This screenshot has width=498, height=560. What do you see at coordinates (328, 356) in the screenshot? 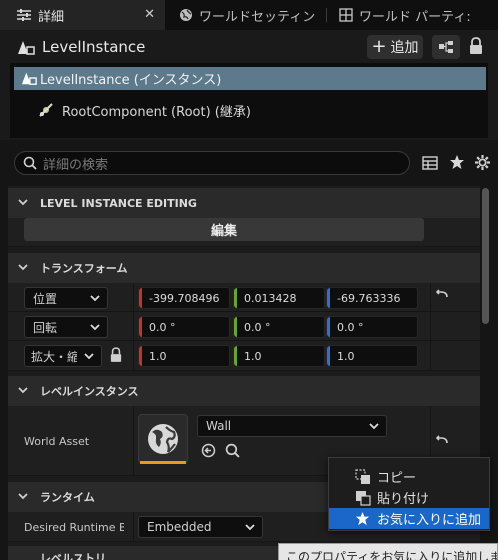
I see `z-axis-bar` at bounding box center [328, 356].